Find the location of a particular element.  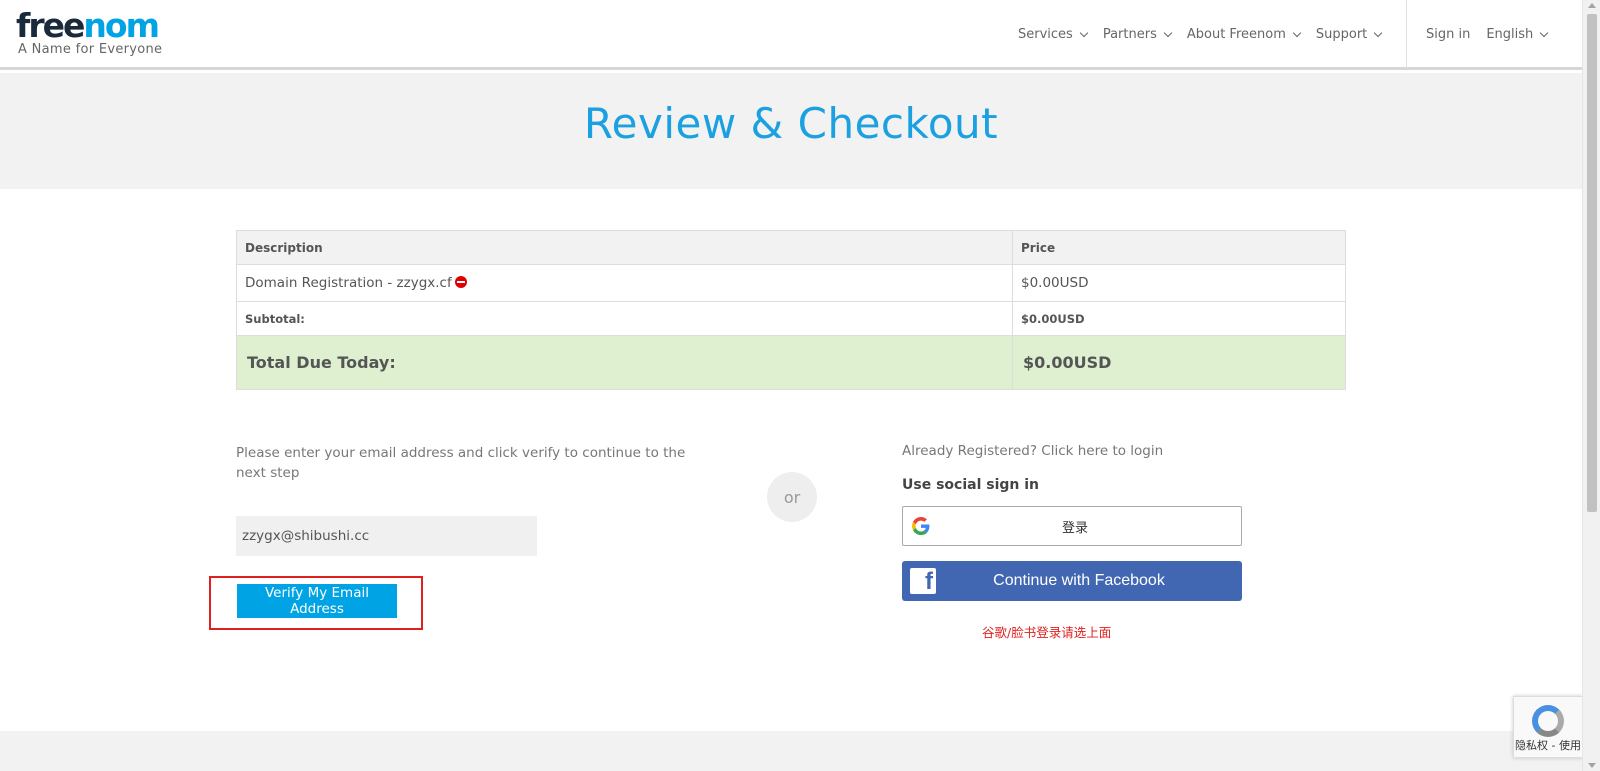

item-description: Domain Registration - zzygx.cf is located at coordinates (348, 283).